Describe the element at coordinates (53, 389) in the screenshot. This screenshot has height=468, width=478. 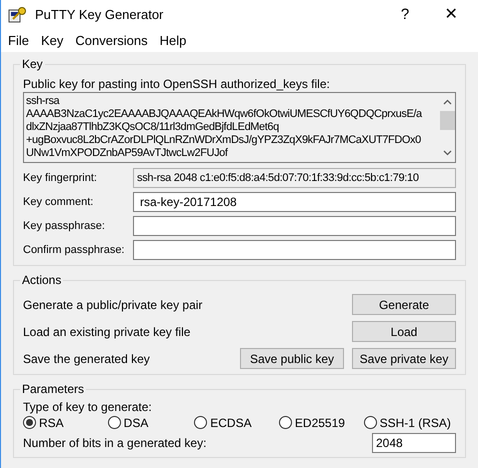
I see `group-title: Parameters` at that location.